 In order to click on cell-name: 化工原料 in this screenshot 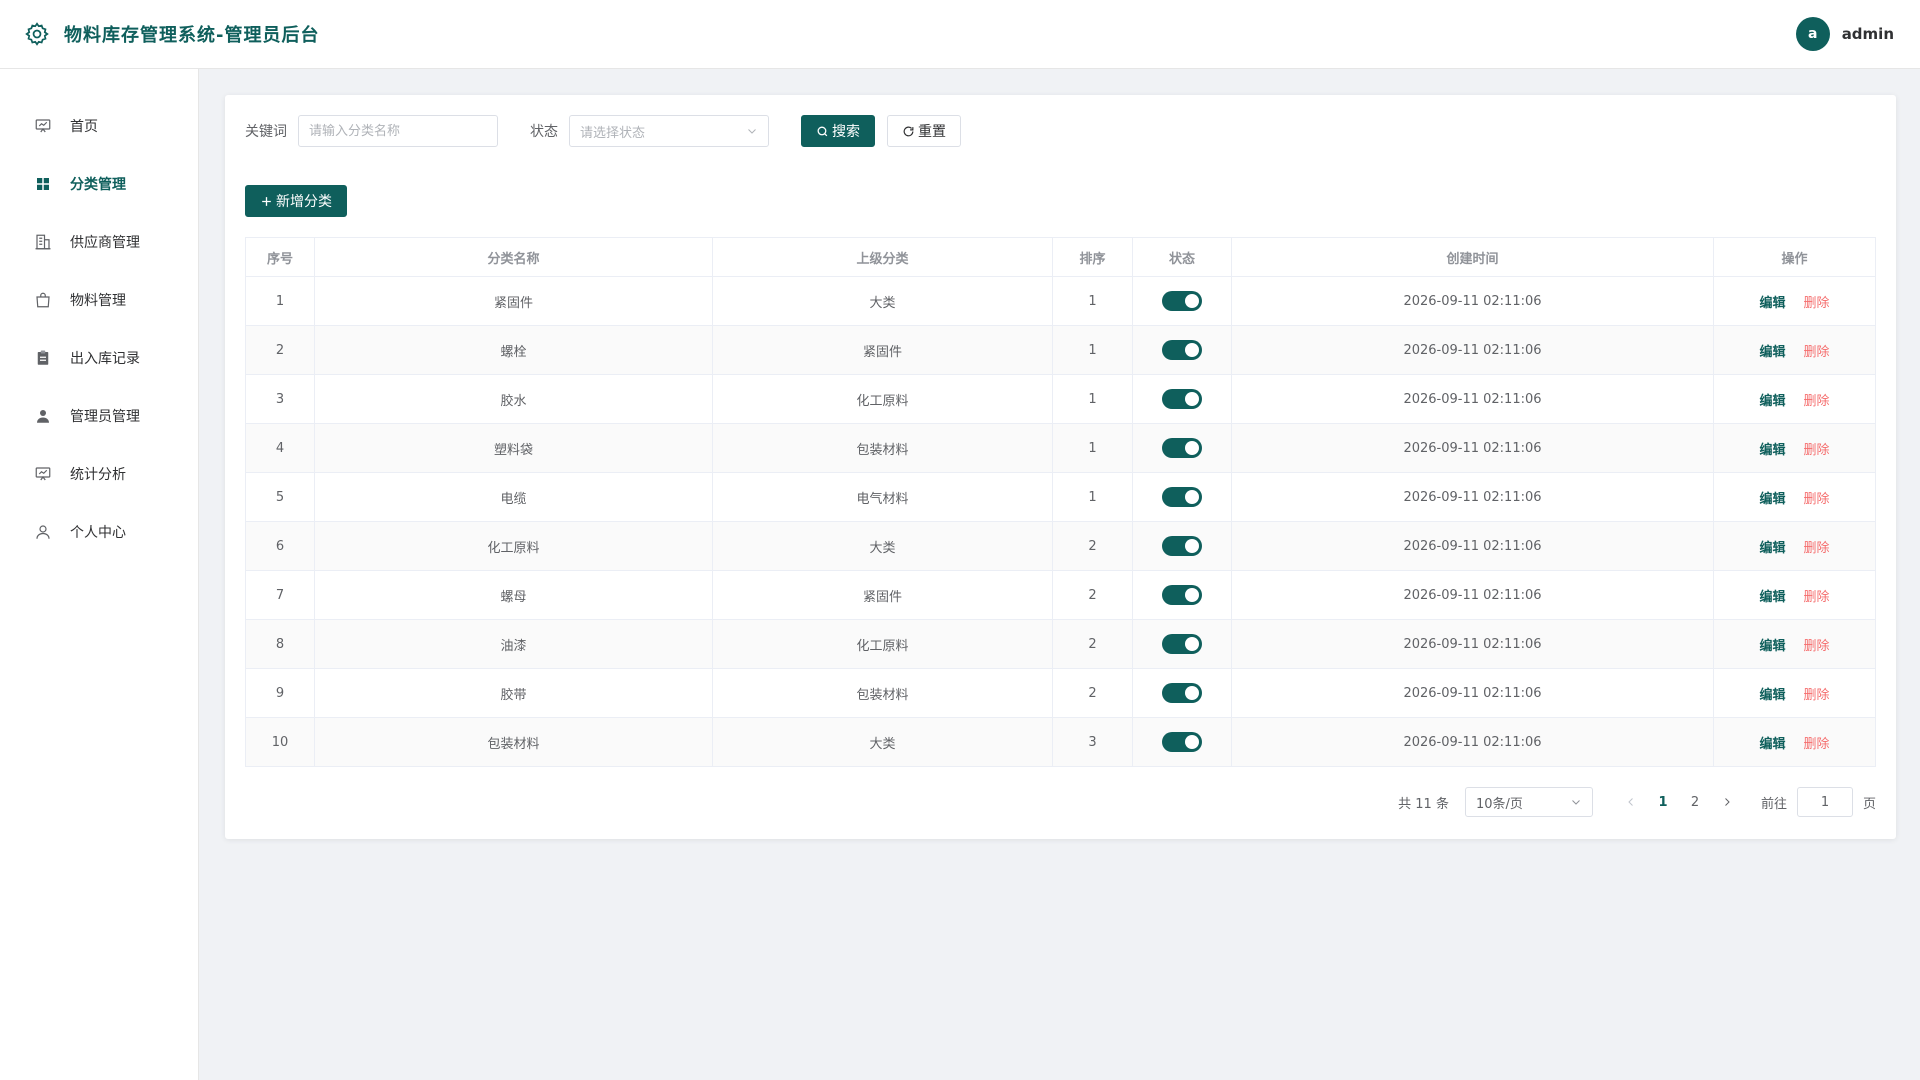, I will do `click(513, 546)`.